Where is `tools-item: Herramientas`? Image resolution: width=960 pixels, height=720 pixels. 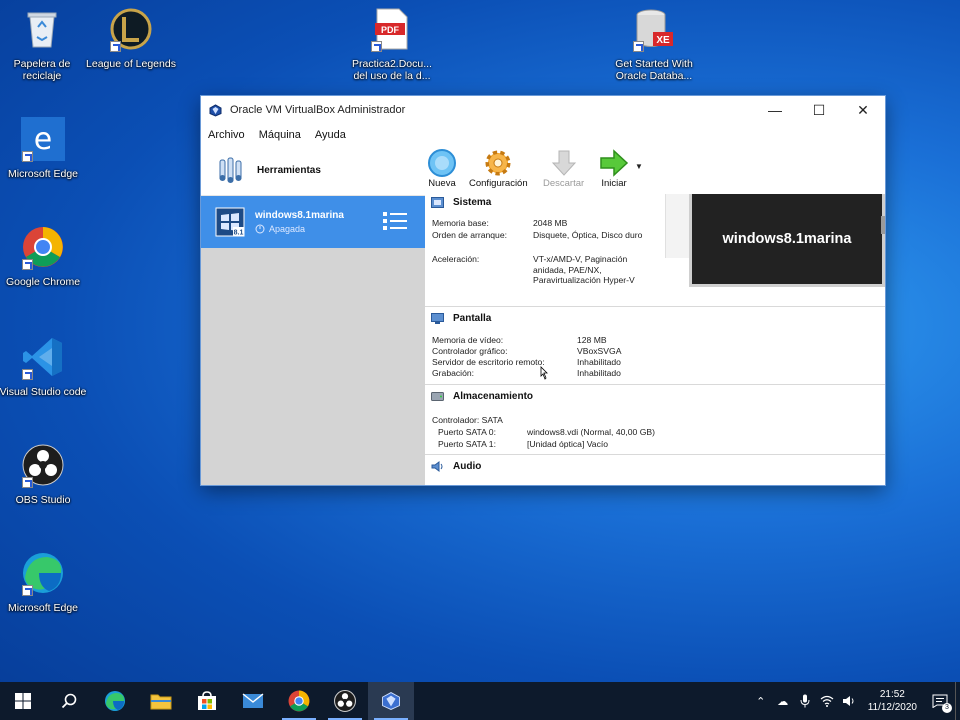
tools-item: Herramientas is located at coordinates (313, 171).